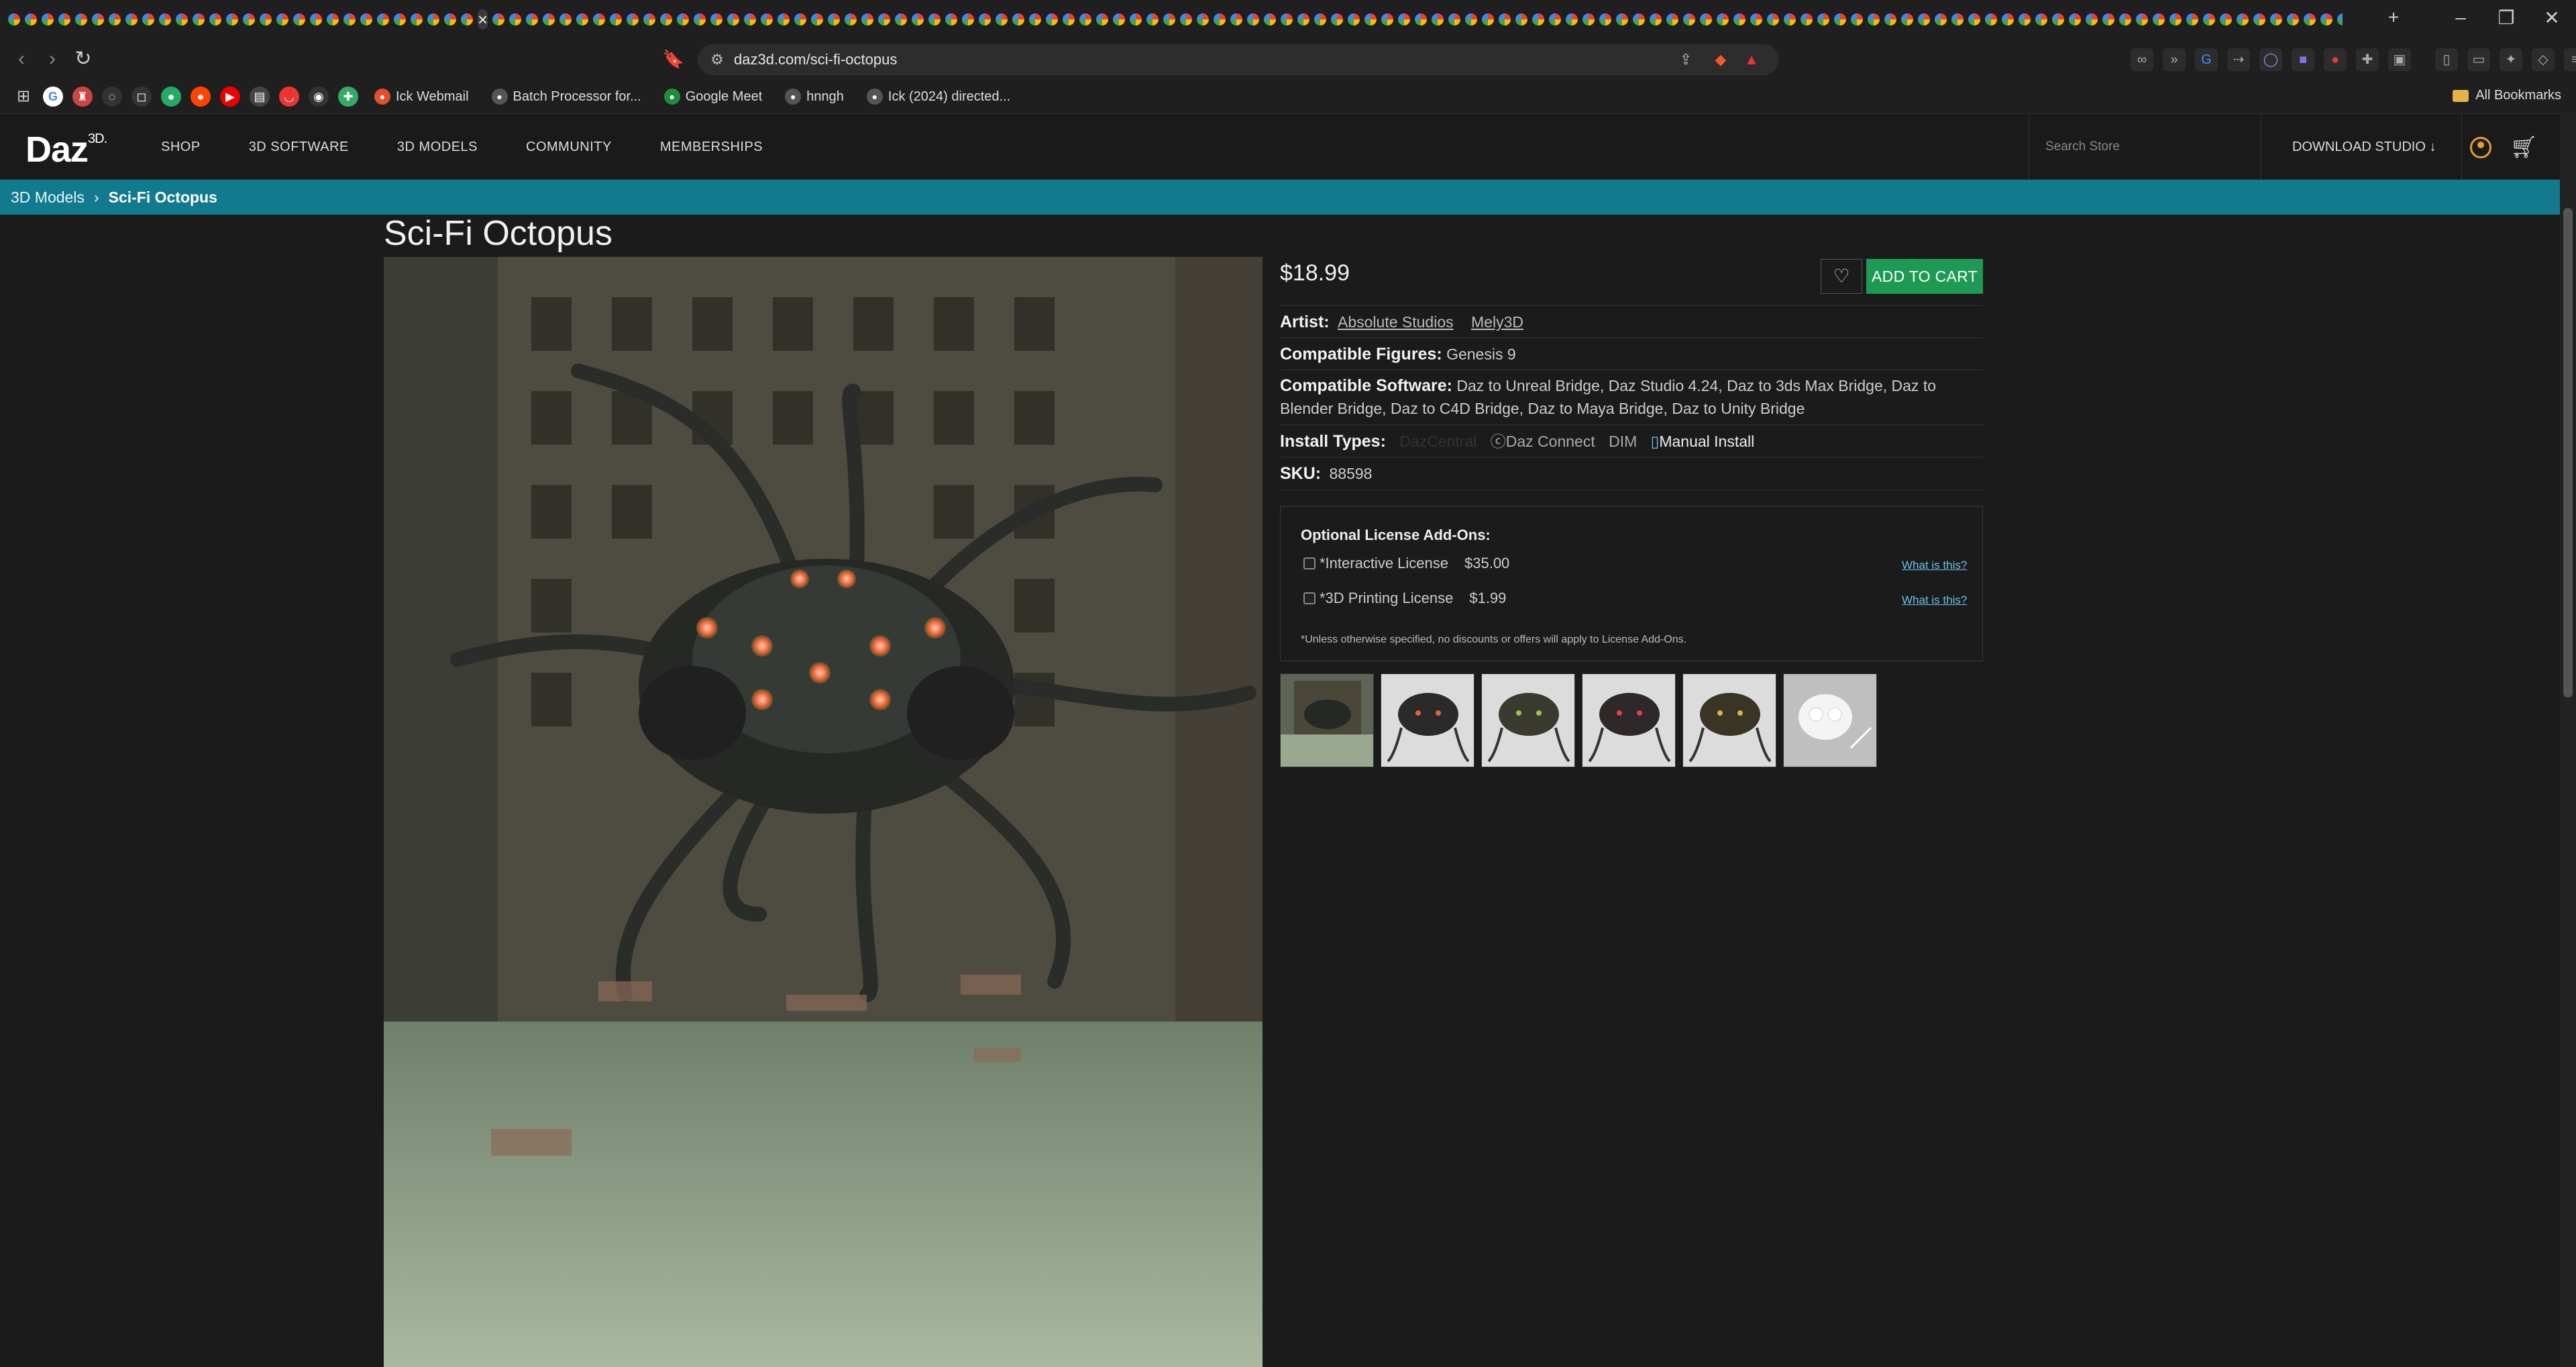 This screenshot has width=2576, height=1367. Describe the element at coordinates (1497, 322) in the screenshot. I see `artist-link-mely3d: Mely3D` at that location.